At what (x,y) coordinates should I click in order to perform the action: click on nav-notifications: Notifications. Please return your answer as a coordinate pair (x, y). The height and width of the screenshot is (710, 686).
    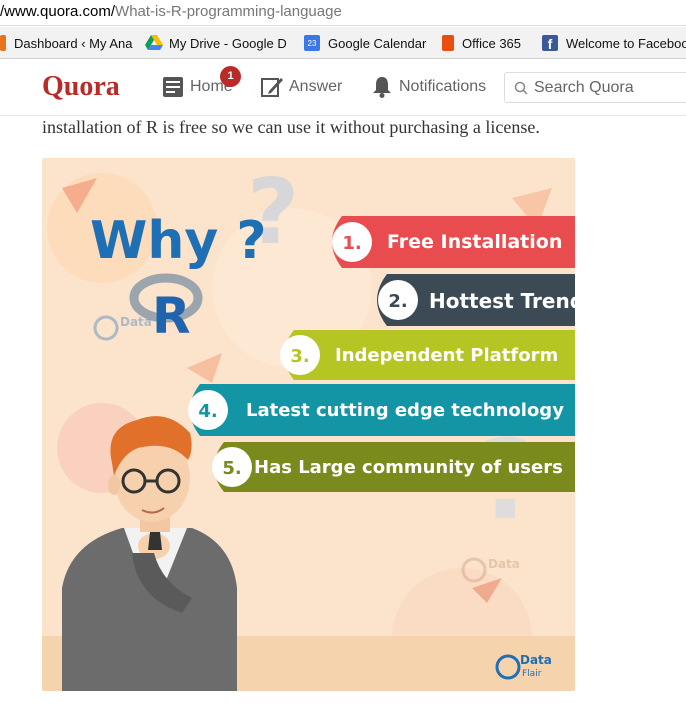
    Looking at the image, I should click on (428, 87).